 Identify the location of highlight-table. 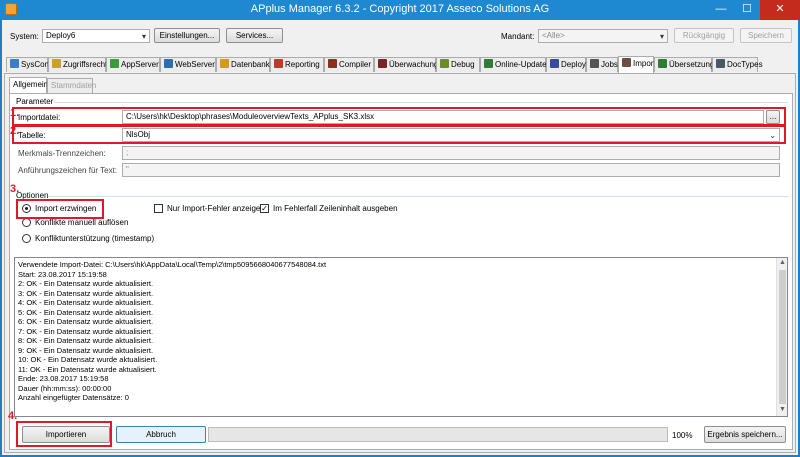
(399, 134).